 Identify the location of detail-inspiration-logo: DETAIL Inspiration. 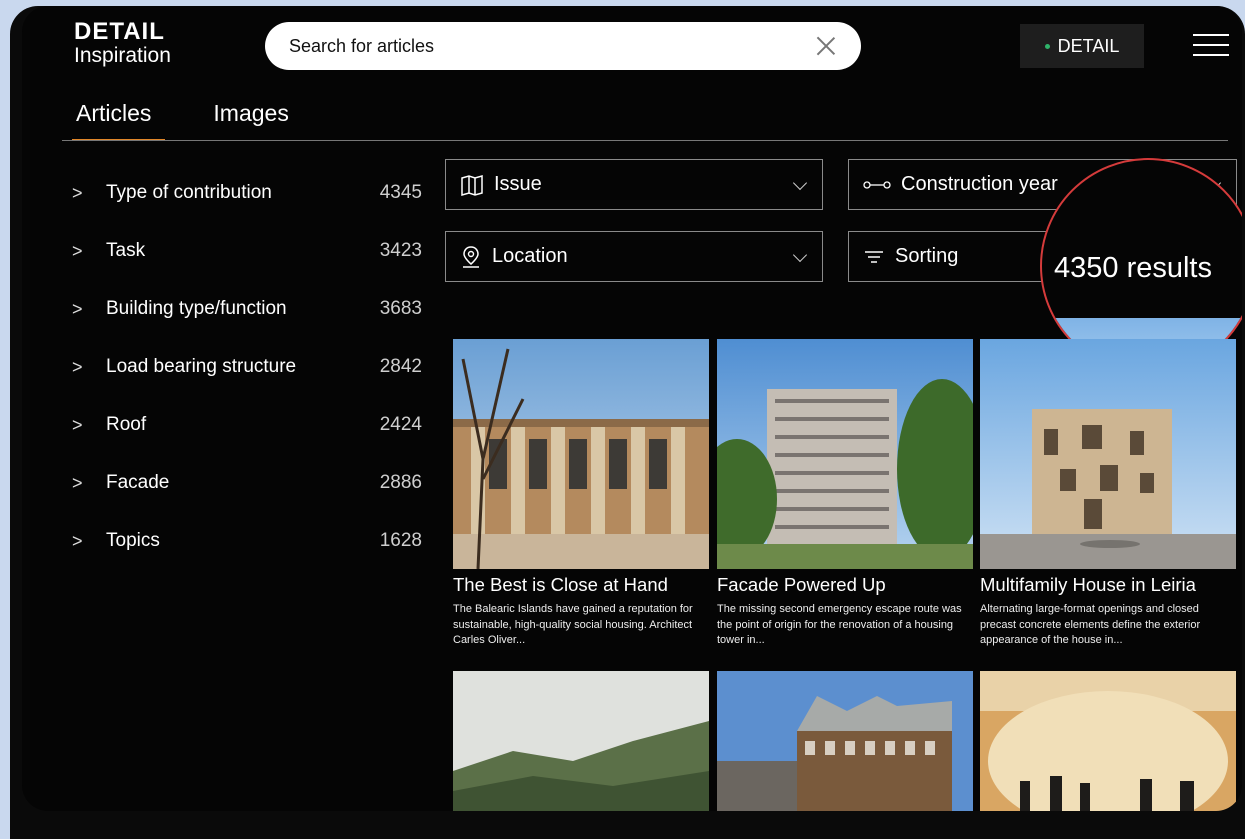
(122, 42).